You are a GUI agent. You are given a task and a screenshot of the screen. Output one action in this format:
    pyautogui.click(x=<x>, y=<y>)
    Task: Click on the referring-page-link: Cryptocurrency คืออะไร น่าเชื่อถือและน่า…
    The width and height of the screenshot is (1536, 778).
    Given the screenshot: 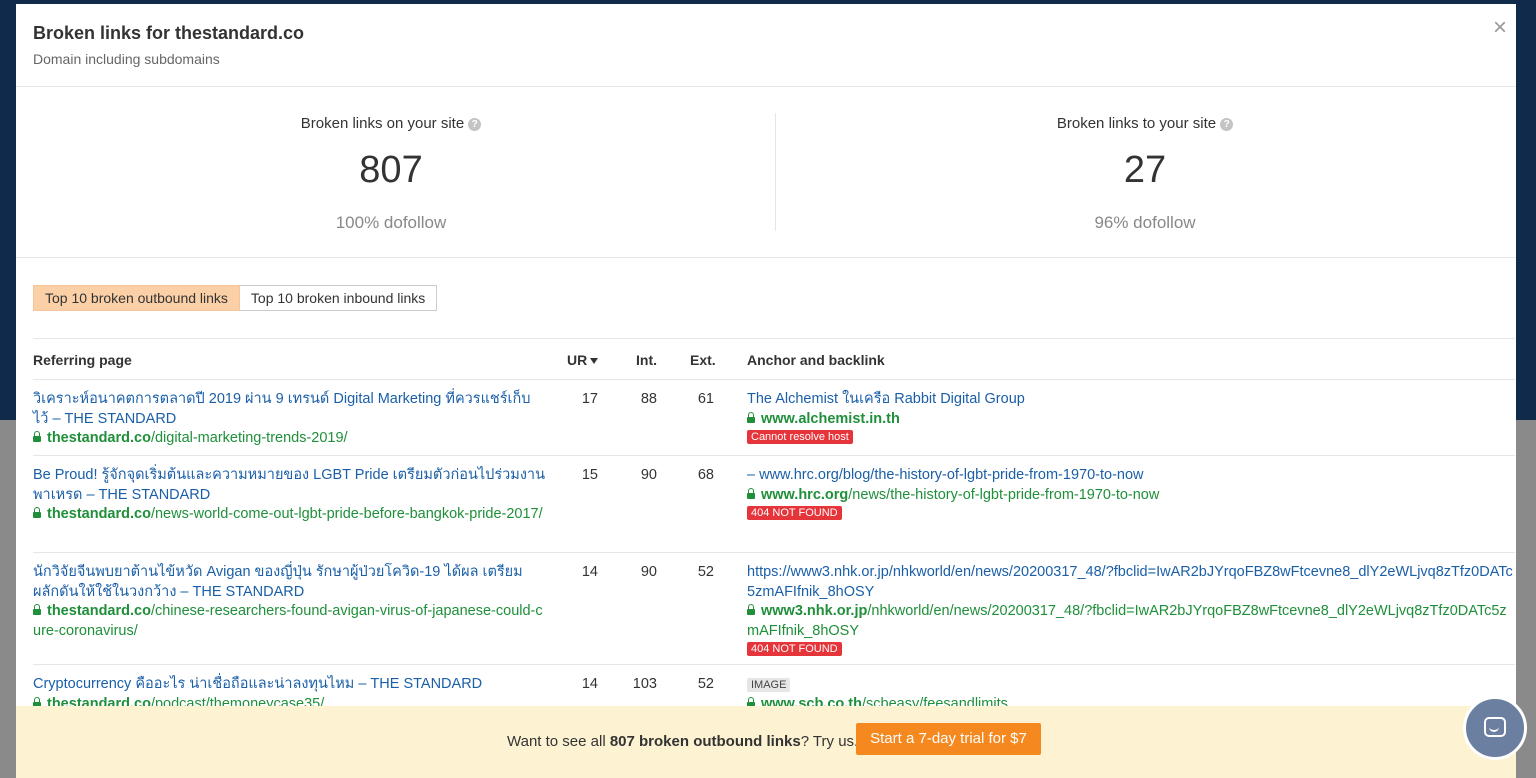 What is the action you would take?
    pyautogui.click(x=289, y=685)
    